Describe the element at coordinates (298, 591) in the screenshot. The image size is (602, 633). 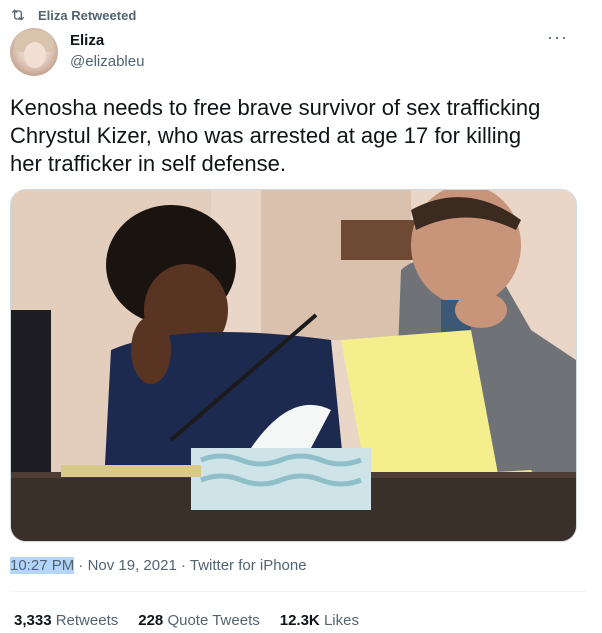
I see `divider` at that location.